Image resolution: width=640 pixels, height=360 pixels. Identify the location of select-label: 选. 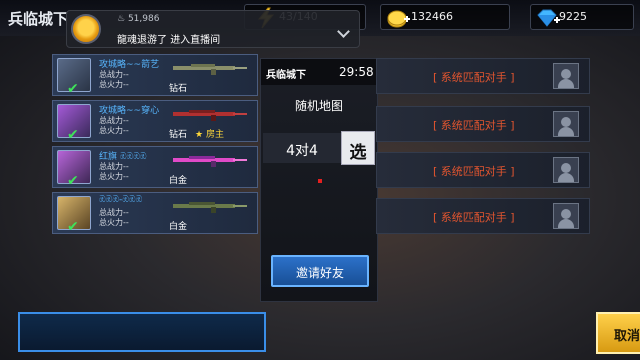
(358, 153).